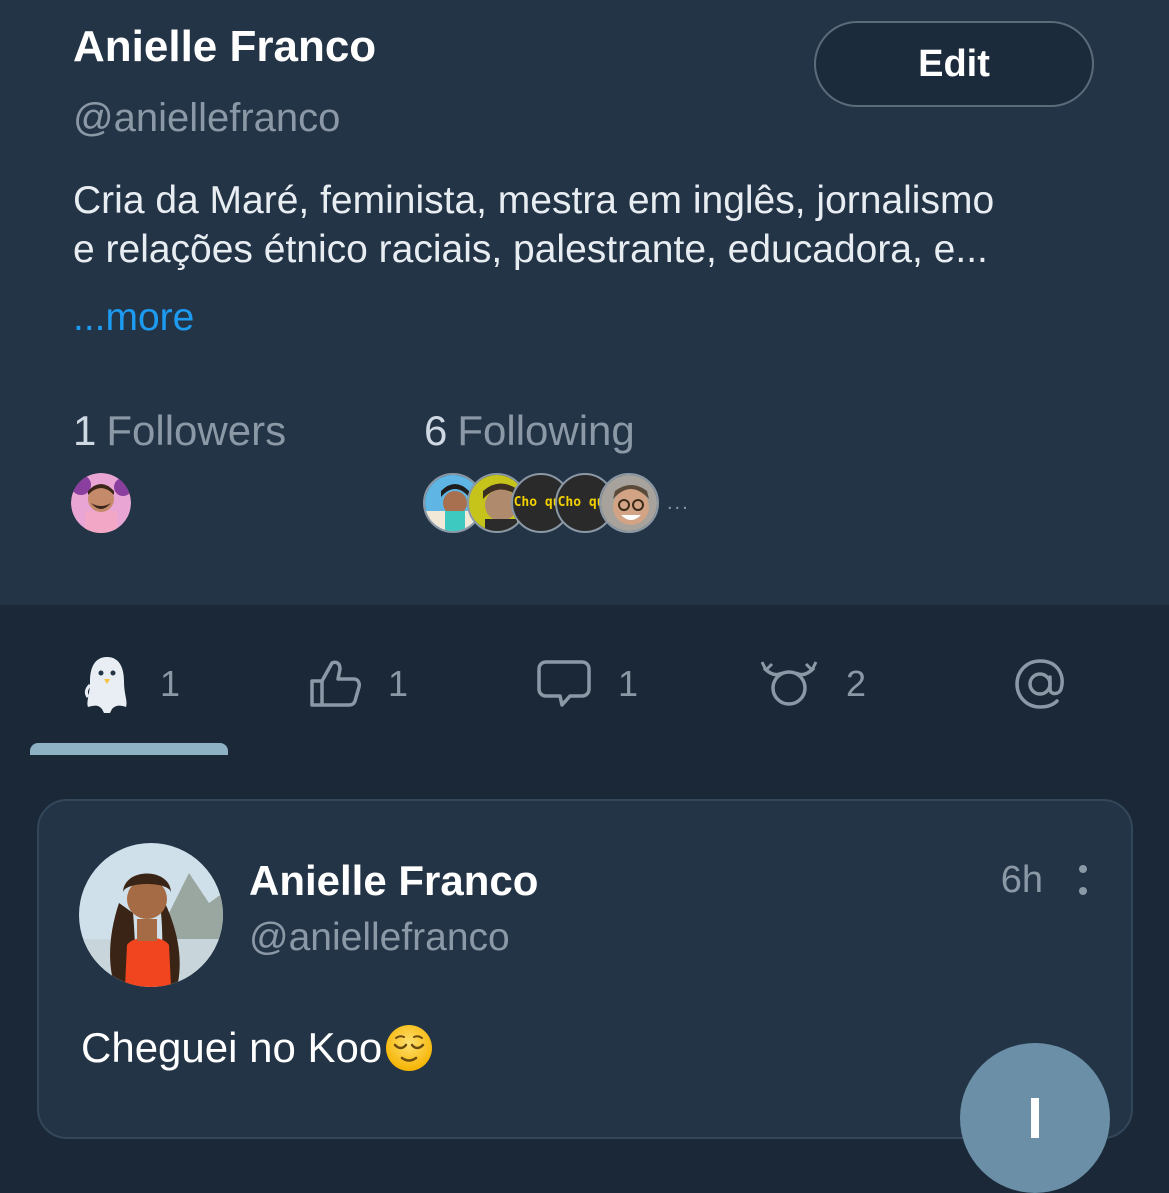 This screenshot has width=1169, height=1193. I want to click on following-avatar, so click(629, 503).